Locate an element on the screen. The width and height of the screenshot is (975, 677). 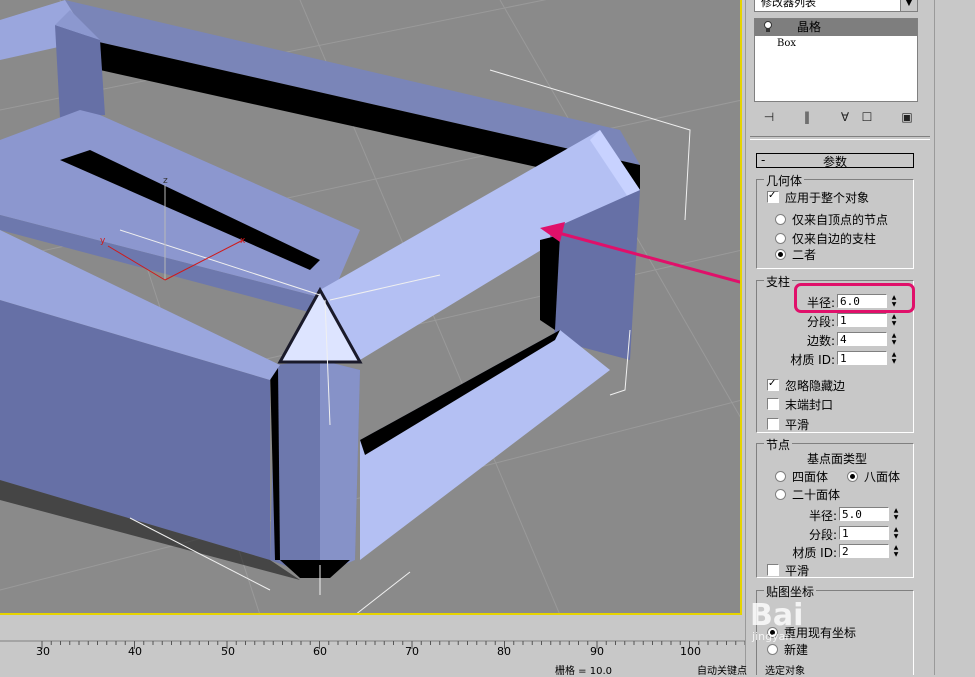
lightbulb-icon is located at coordinates (768, 27).